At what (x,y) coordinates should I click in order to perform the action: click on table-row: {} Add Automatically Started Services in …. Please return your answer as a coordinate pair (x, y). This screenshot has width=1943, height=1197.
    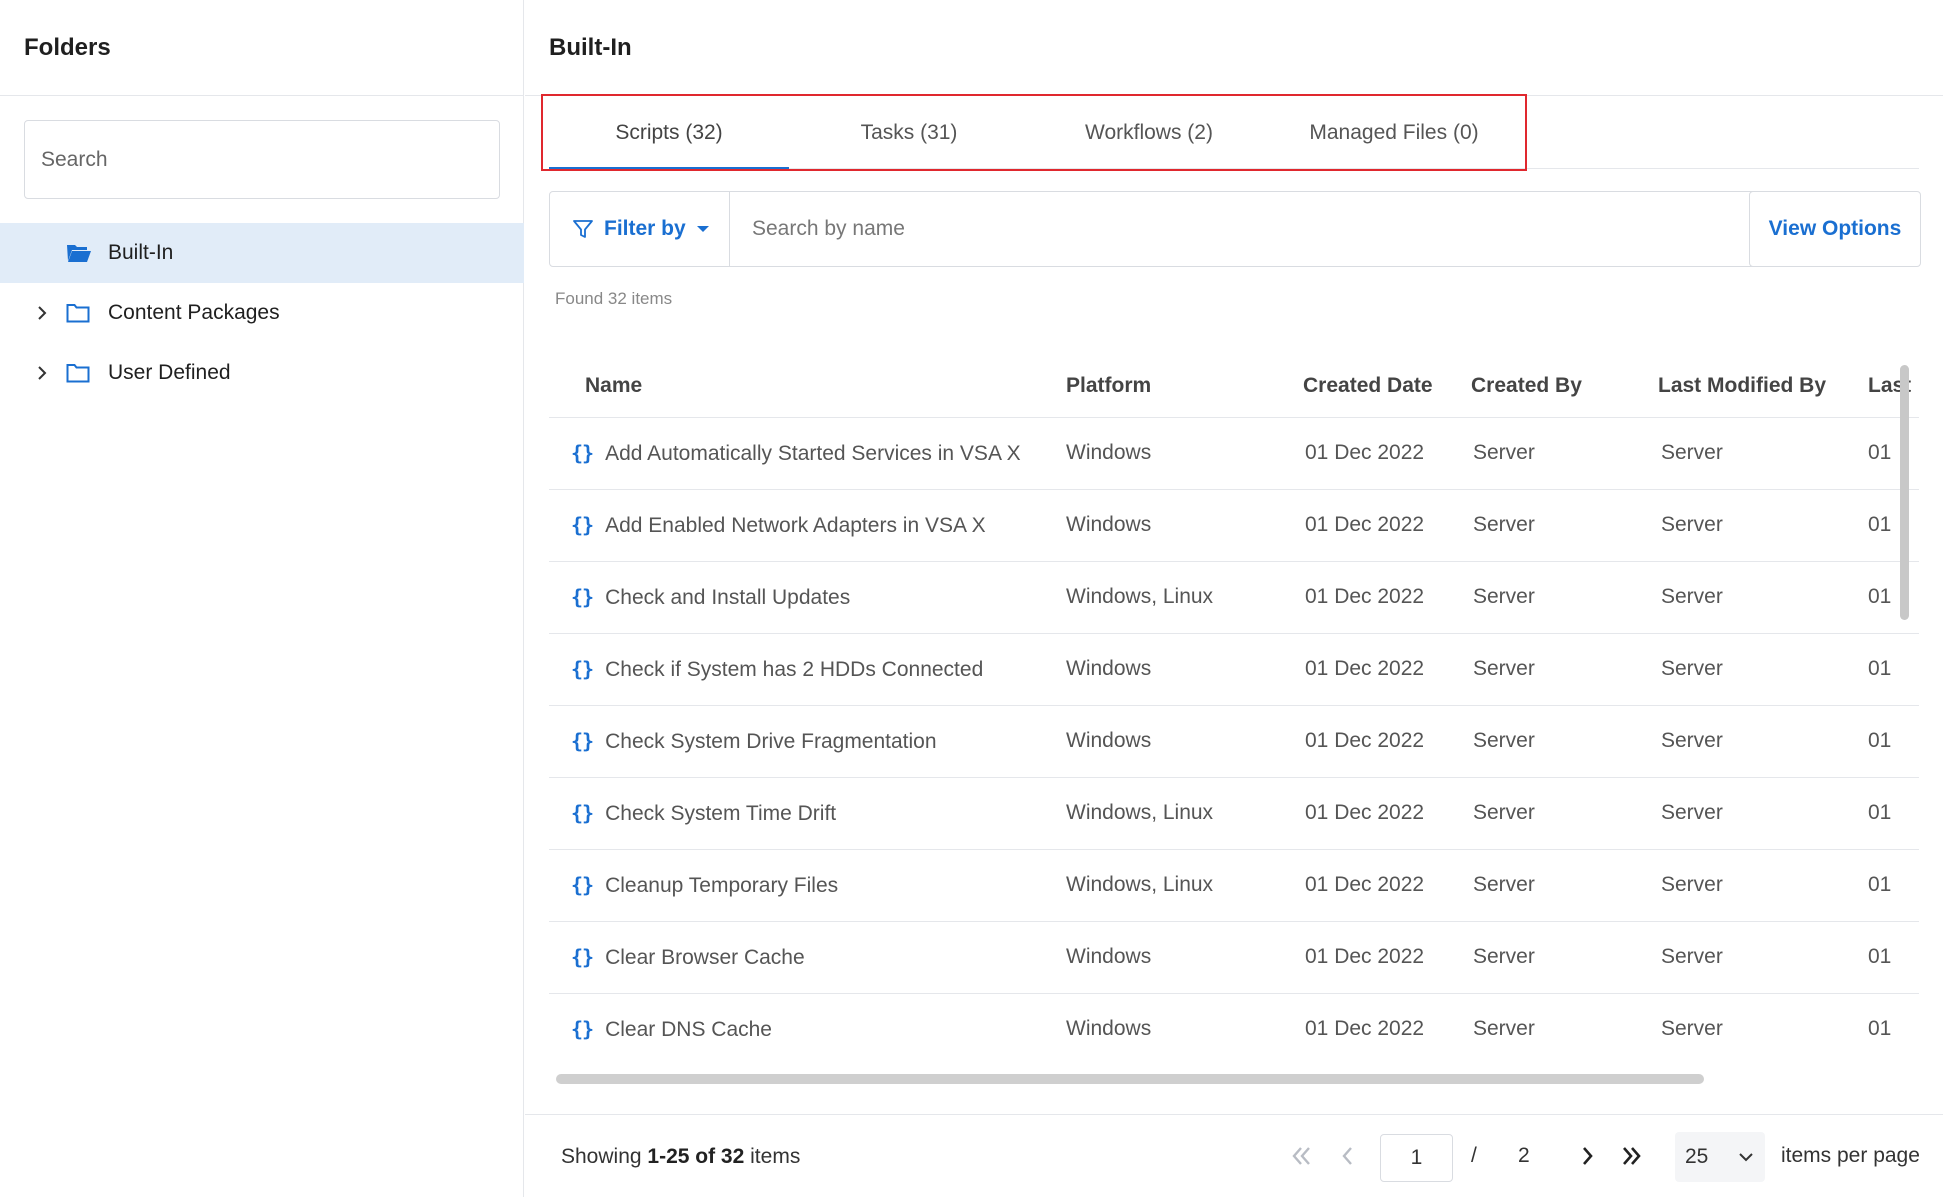
    Looking at the image, I should click on (1234, 453).